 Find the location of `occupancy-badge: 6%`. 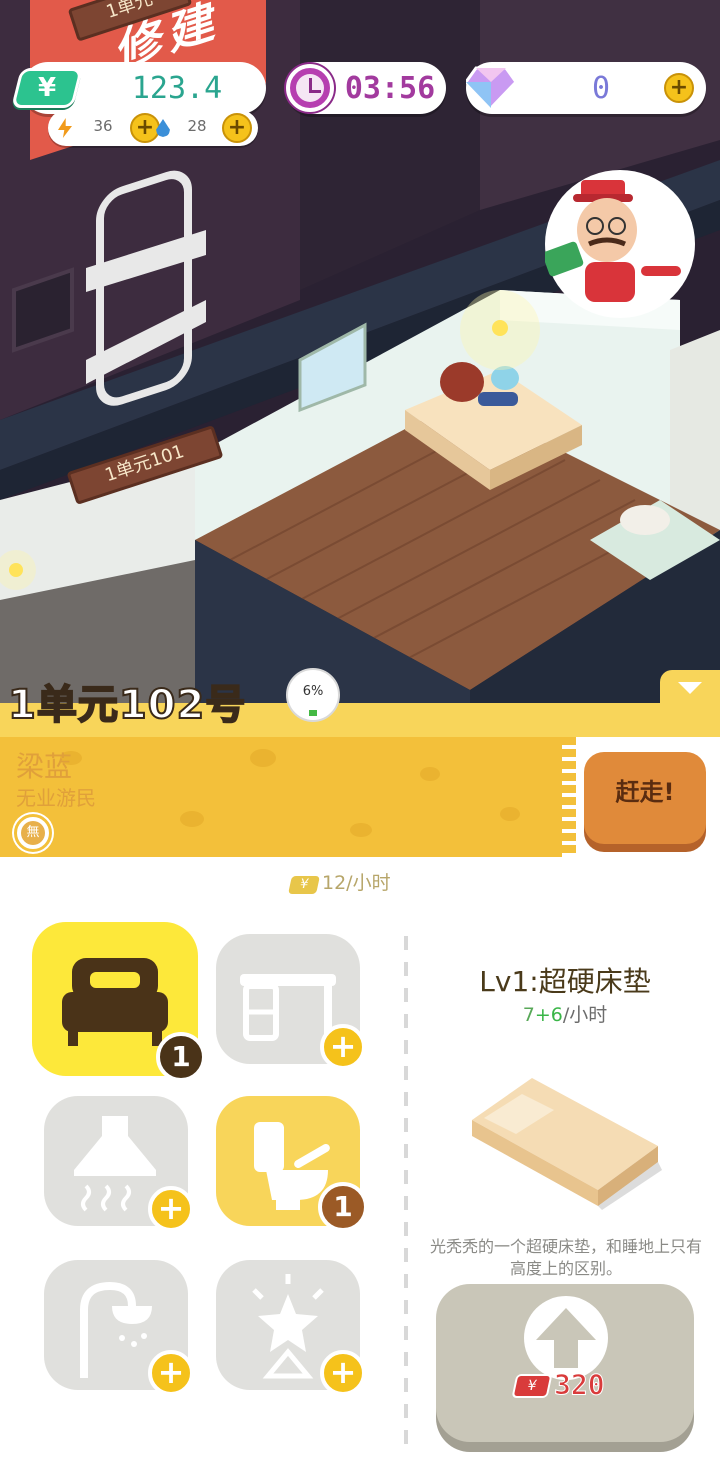

occupancy-badge: 6% is located at coordinates (313, 695).